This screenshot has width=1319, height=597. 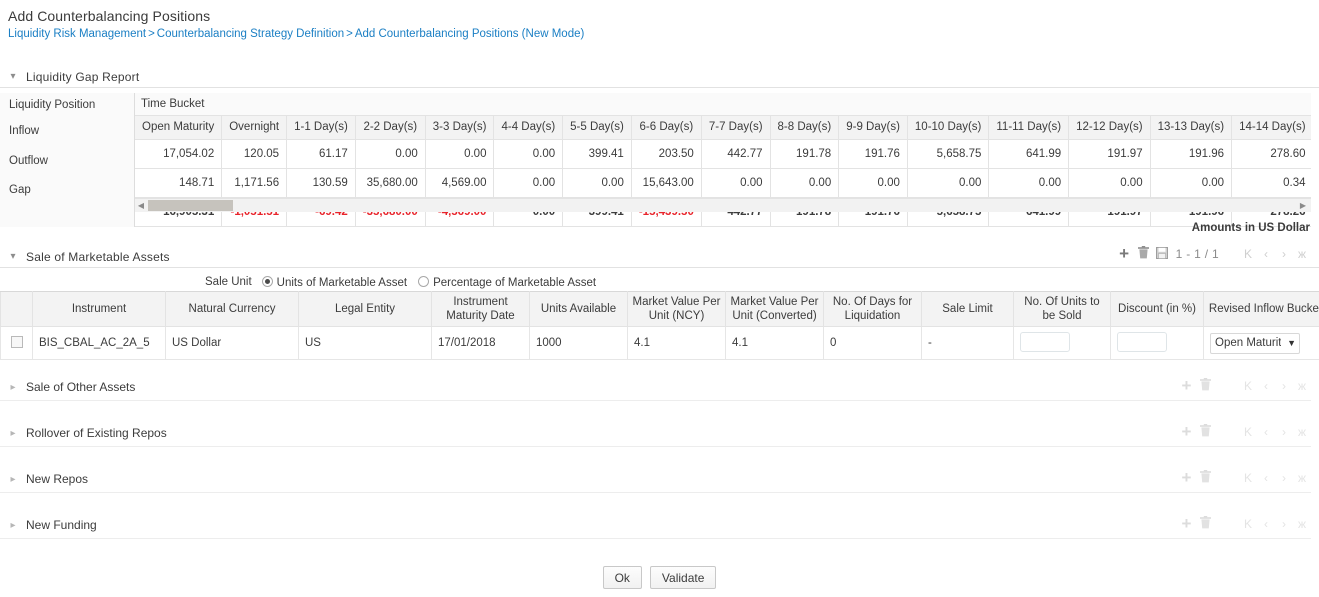 I want to click on column-header: 9-9 Day(s), so click(x=873, y=128).